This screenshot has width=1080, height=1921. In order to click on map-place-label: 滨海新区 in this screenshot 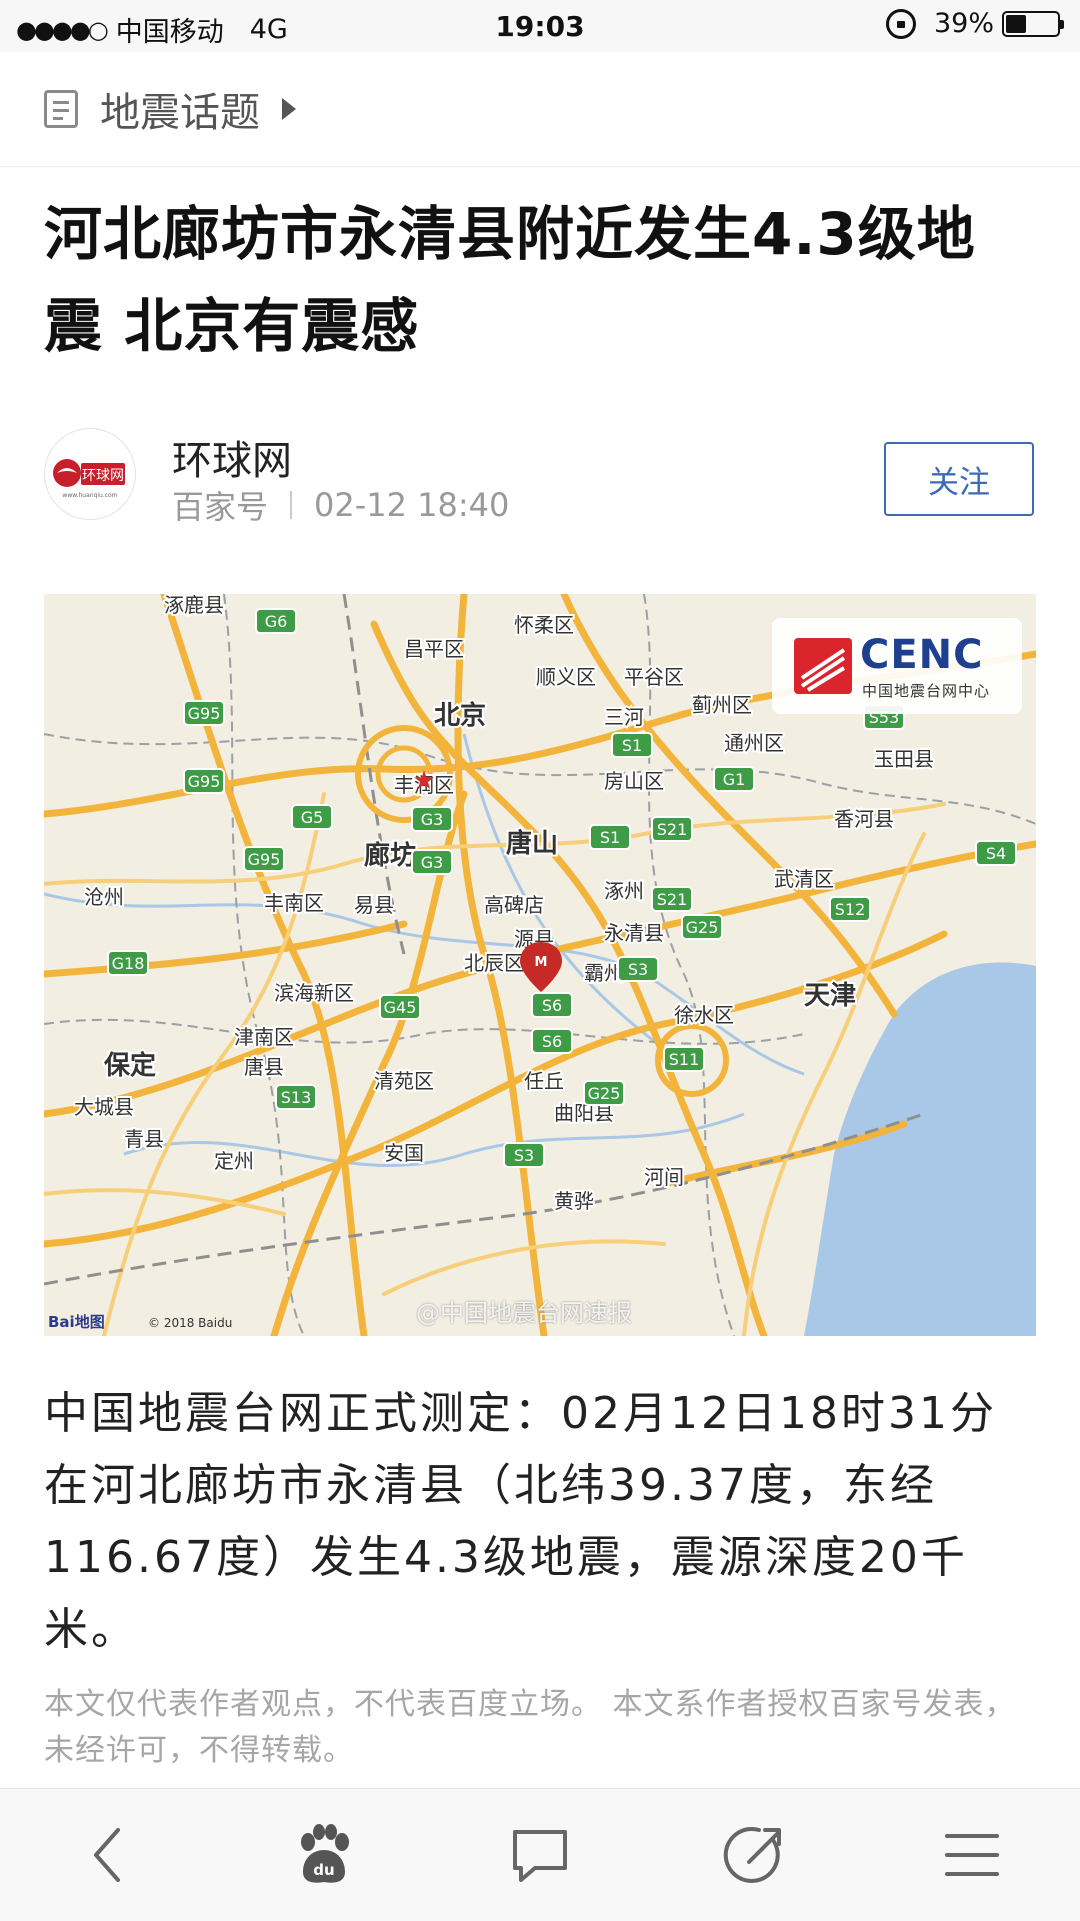, I will do `click(314, 993)`.